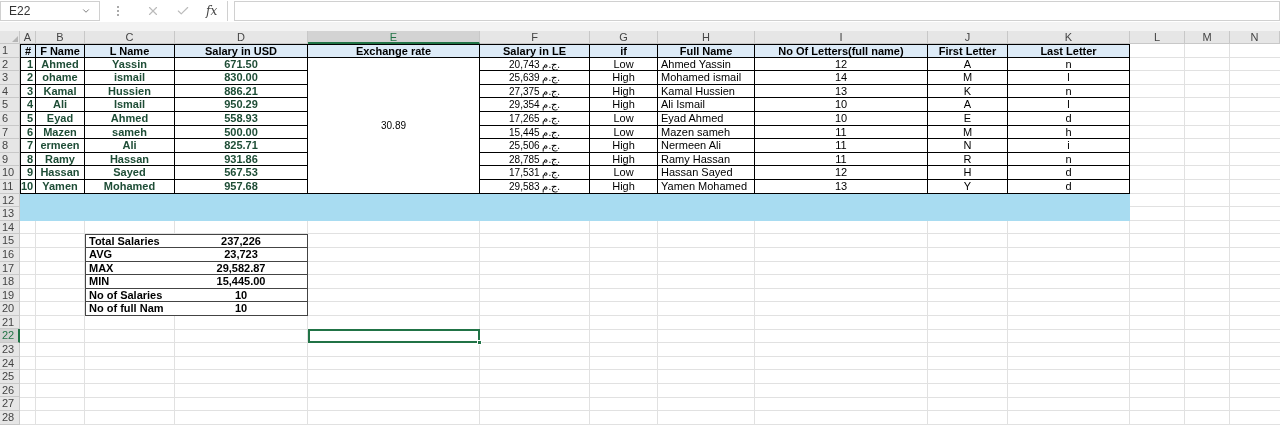 The width and height of the screenshot is (1280, 425). I want to click on select-all-corner, so click(10, 37).